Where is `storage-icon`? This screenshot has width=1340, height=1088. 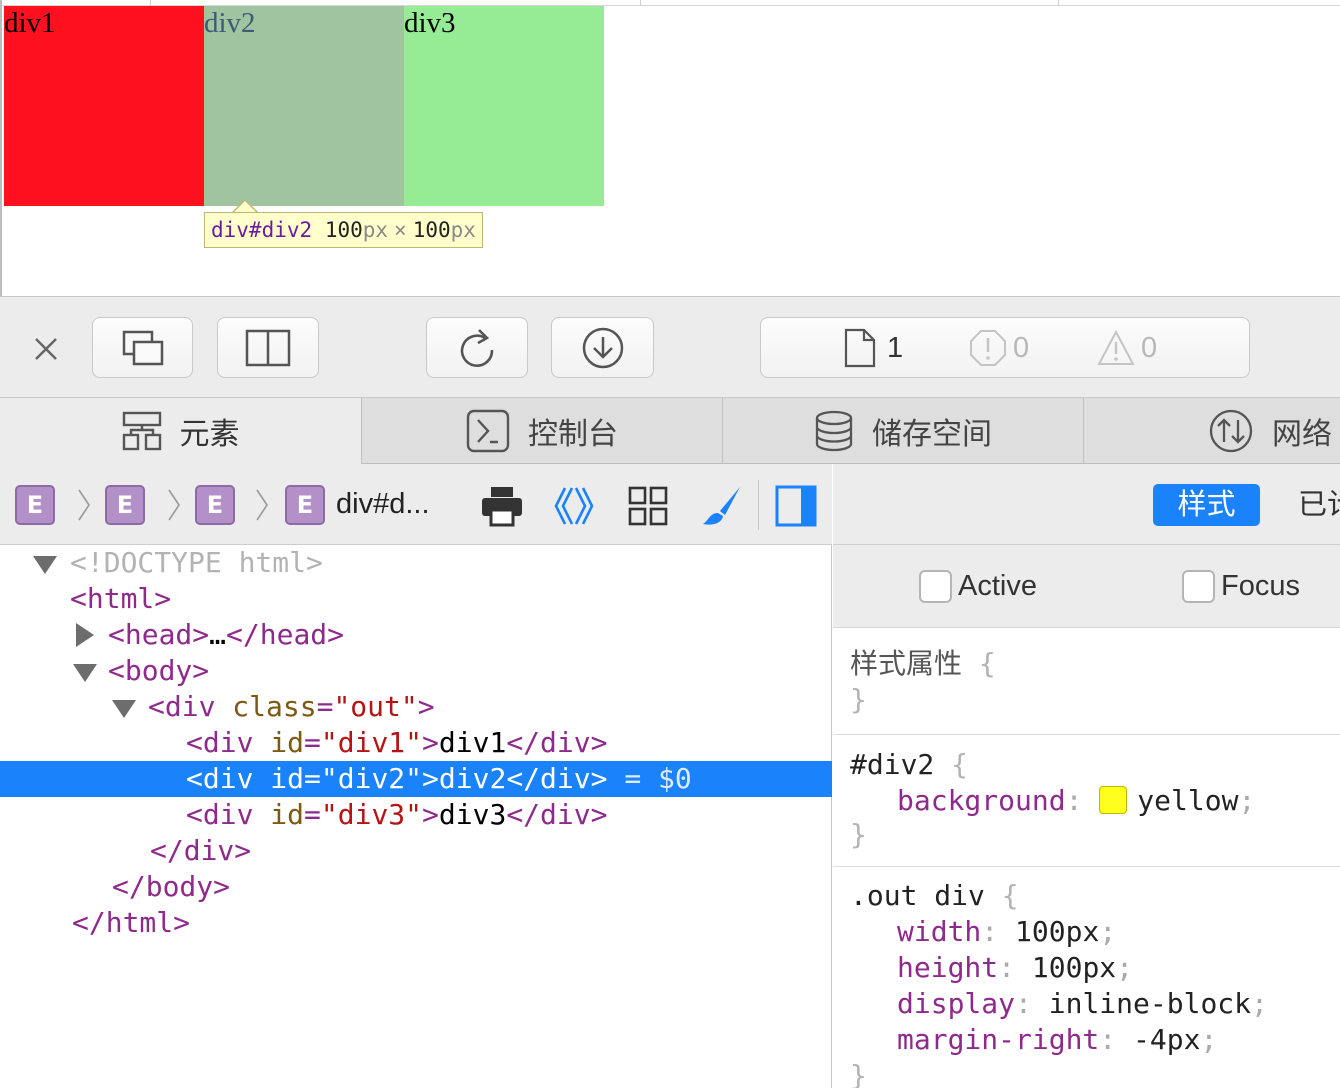 storage-icon is located at coordinates (834, 431).